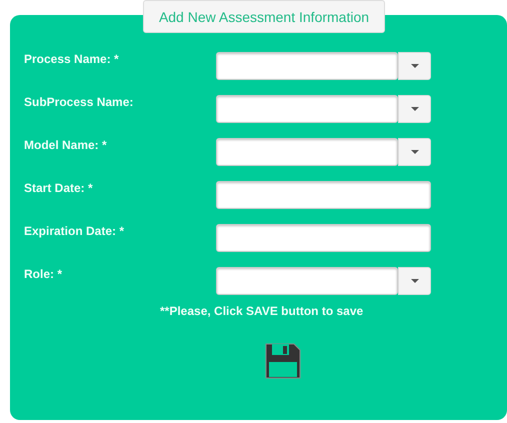  I want to click on field-label: Model Name: *, so click(66, 145).